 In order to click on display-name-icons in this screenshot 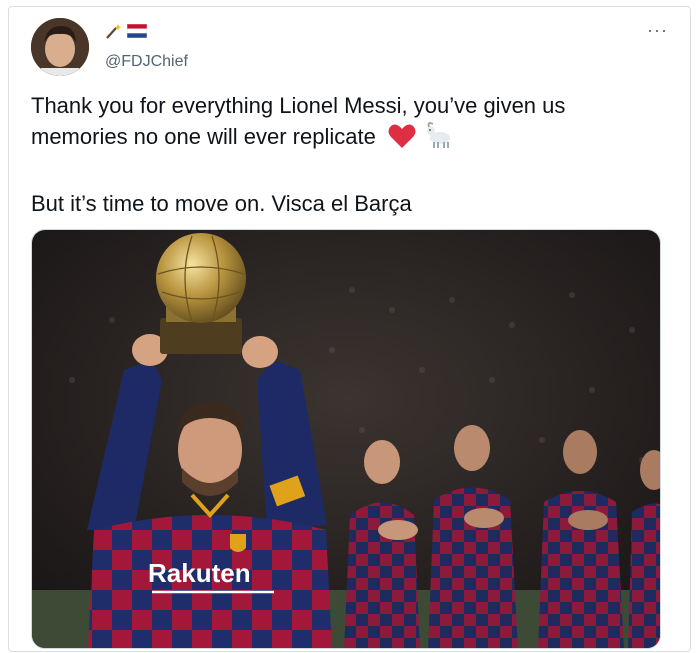, I will do `click(126, 33)`.